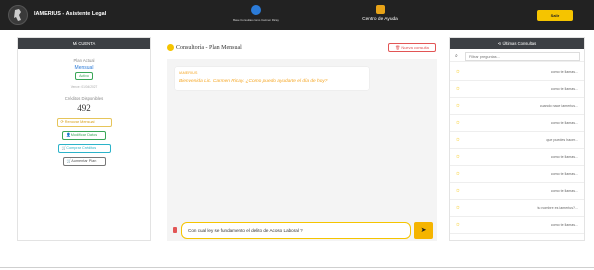 The height and width of the screenshot is (270, 594). I want to click on new-consultation-button: 🗑 Nueva consulta, so click(412, 47).